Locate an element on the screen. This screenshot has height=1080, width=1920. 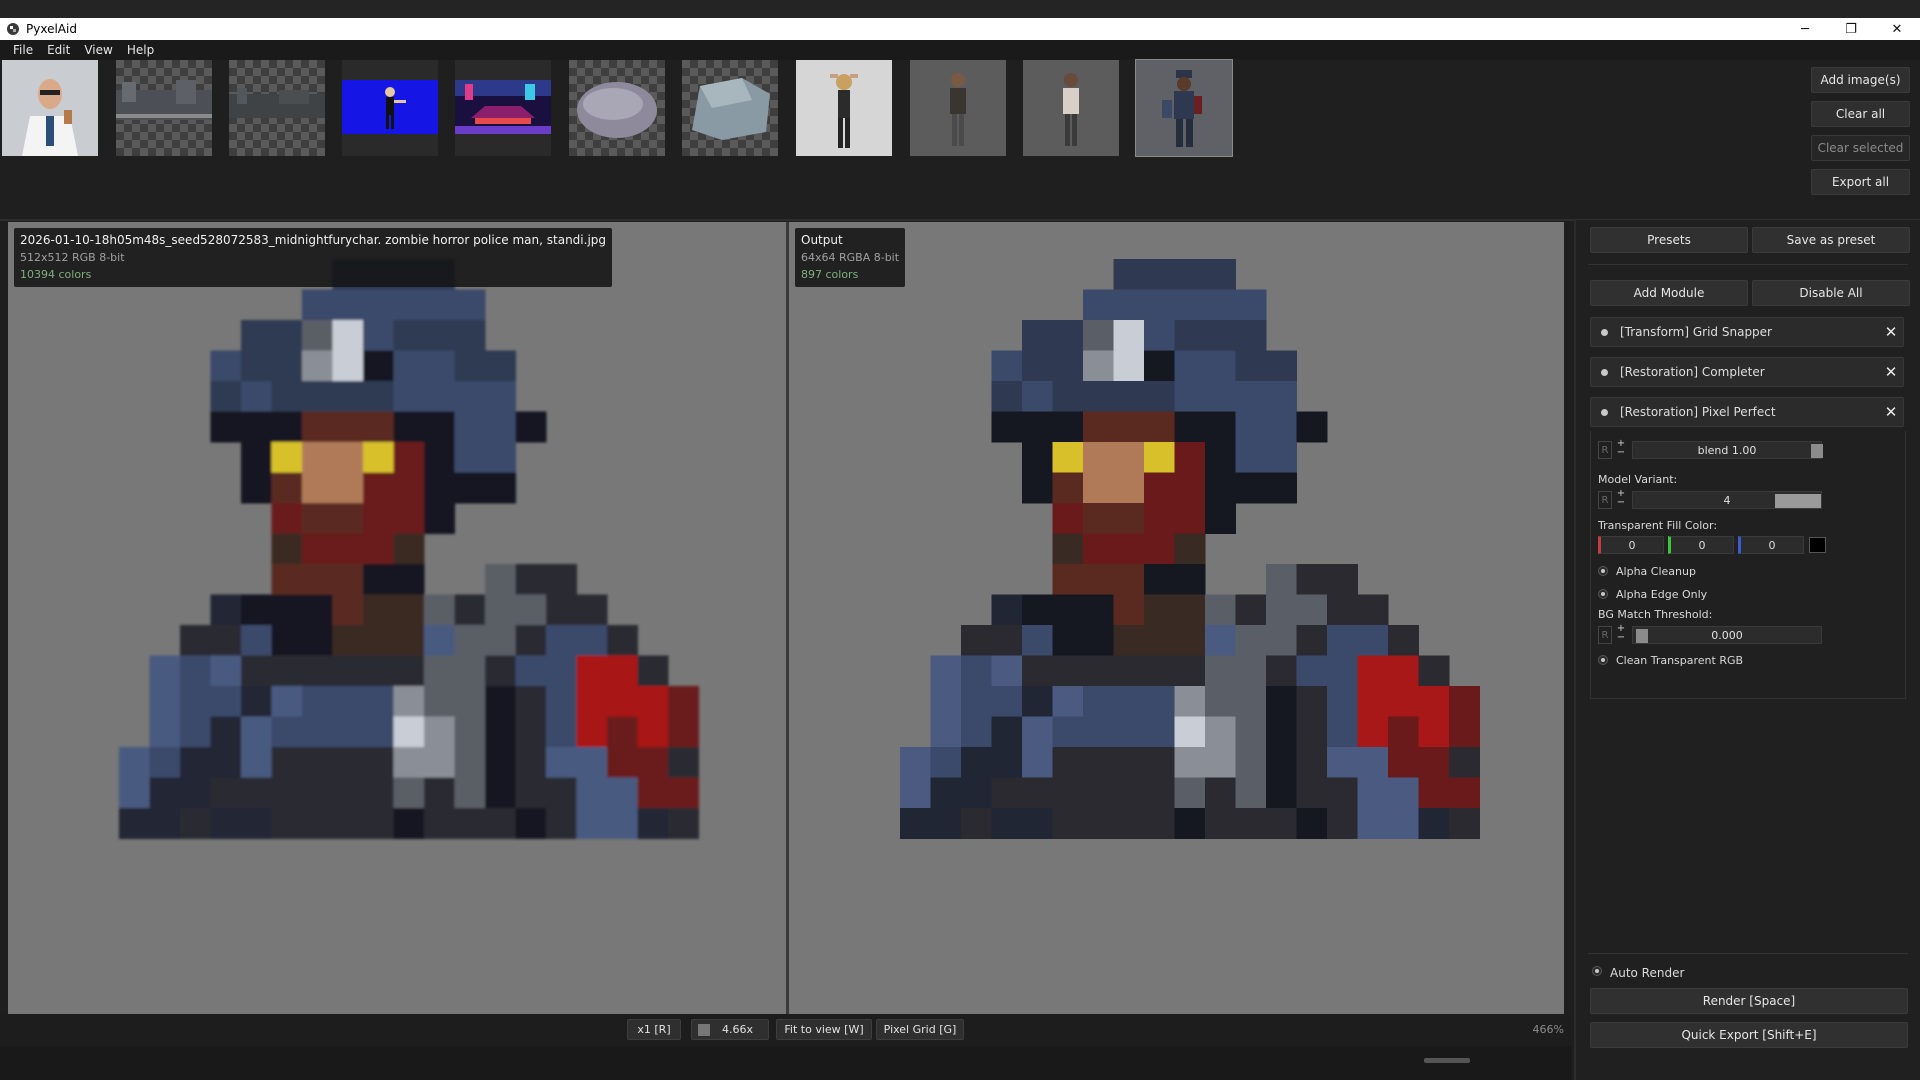
scale-reset-button: x1 [R] is located at coordinates (654, 1029).